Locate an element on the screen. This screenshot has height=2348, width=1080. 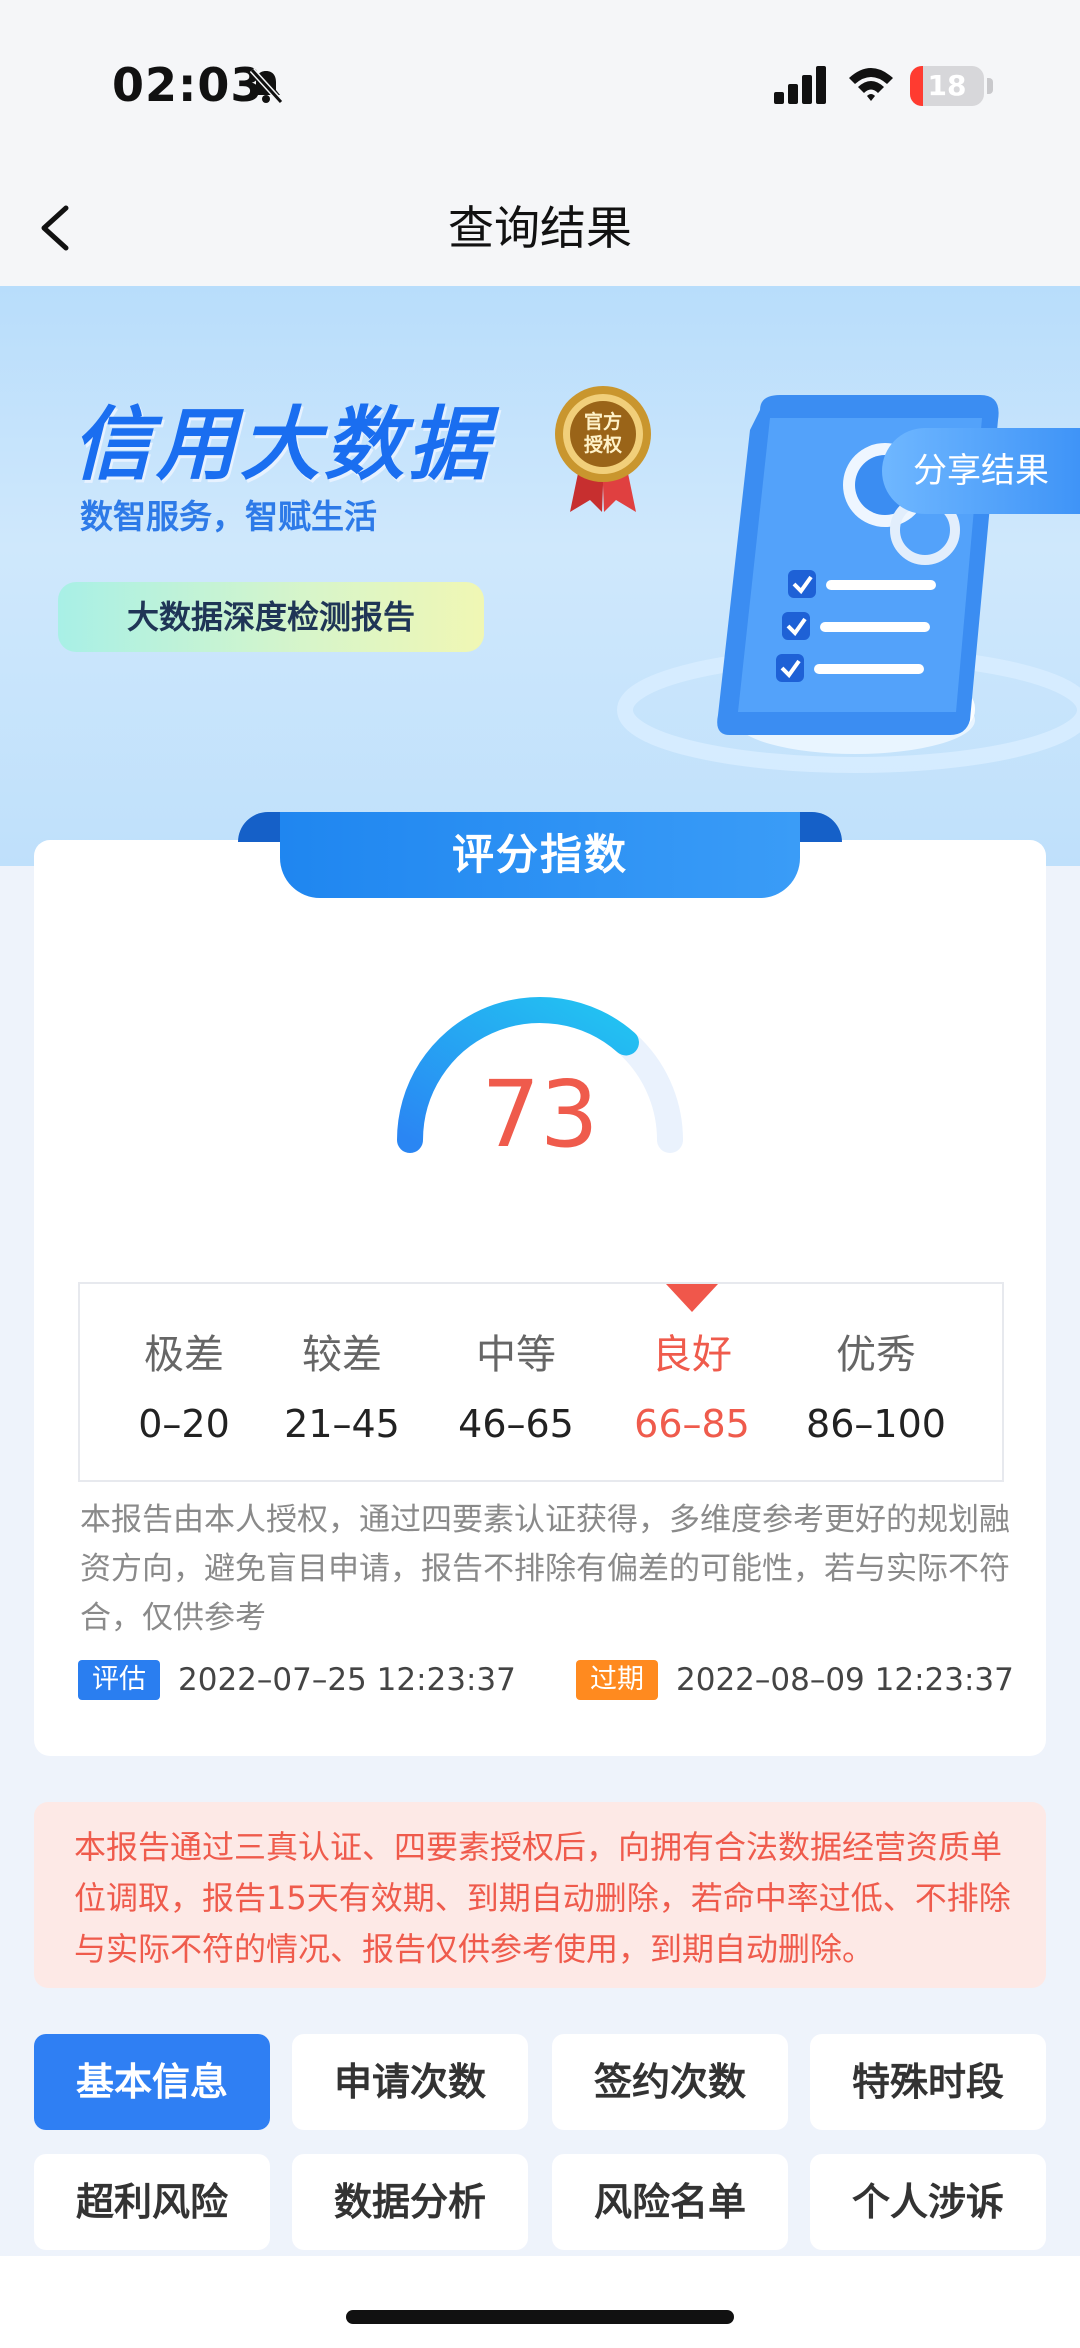
range-value-0: 0–20 is located at coordinates (184, 1424).